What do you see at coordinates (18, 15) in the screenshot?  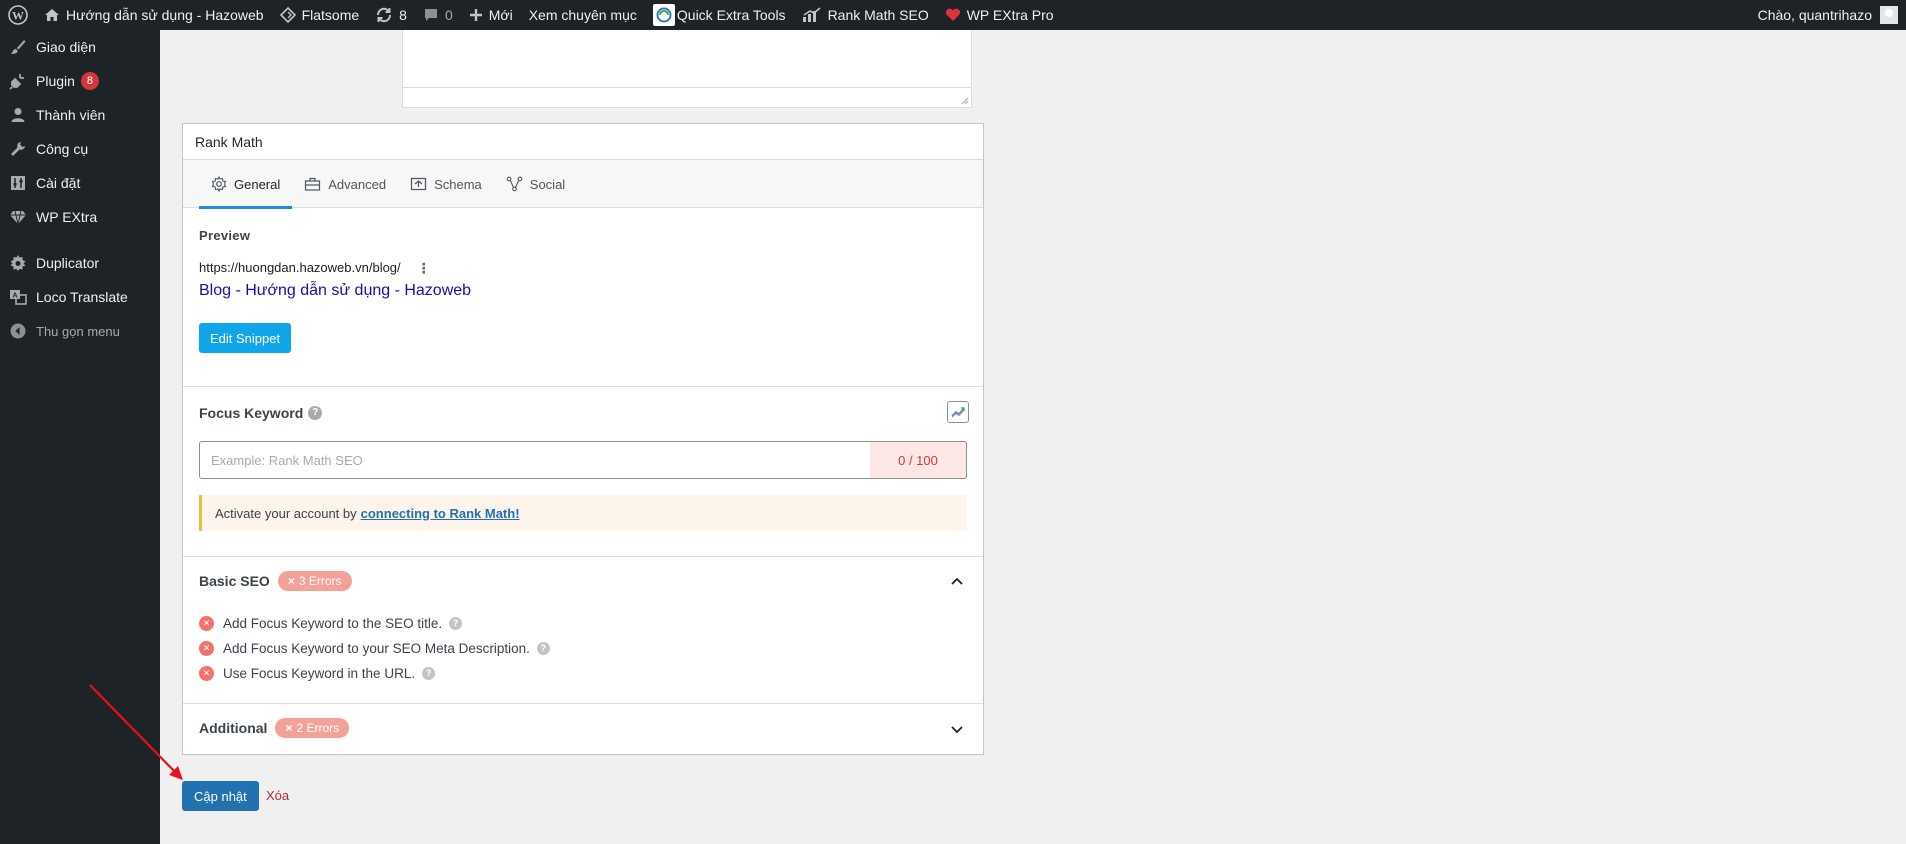 I see `wordpress-logo-icon: W` at bounding box center [18, 15].